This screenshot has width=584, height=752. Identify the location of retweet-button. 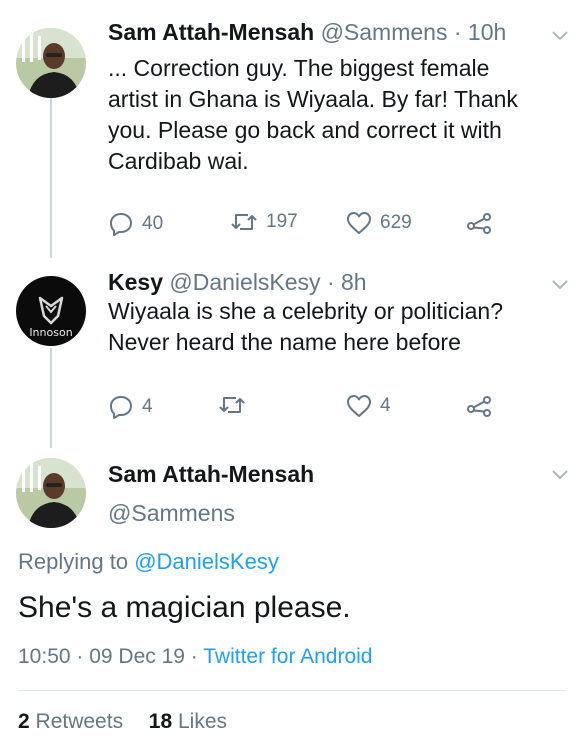
(236, 405).